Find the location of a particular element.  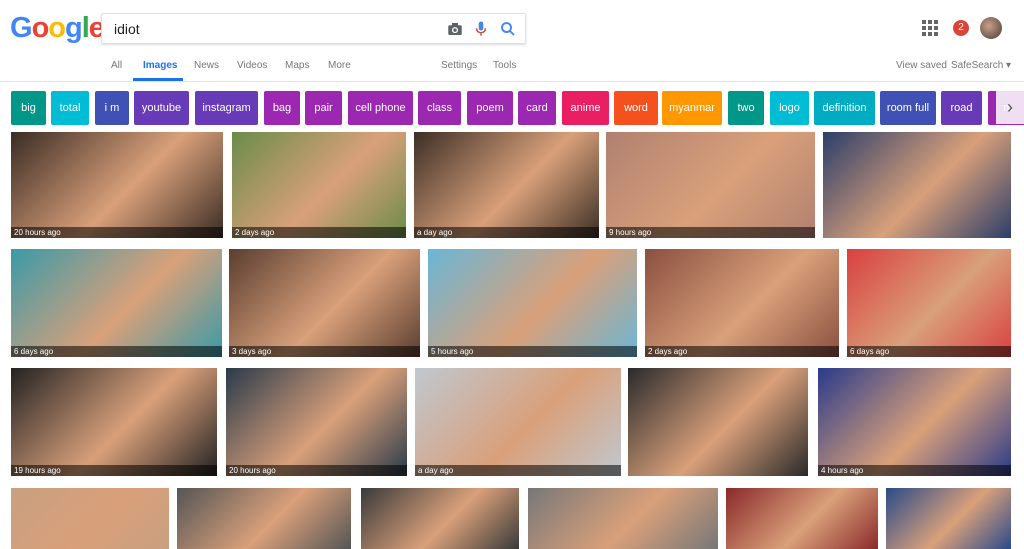

image-result: 5 hours ago is located at coordinates (532, 303).